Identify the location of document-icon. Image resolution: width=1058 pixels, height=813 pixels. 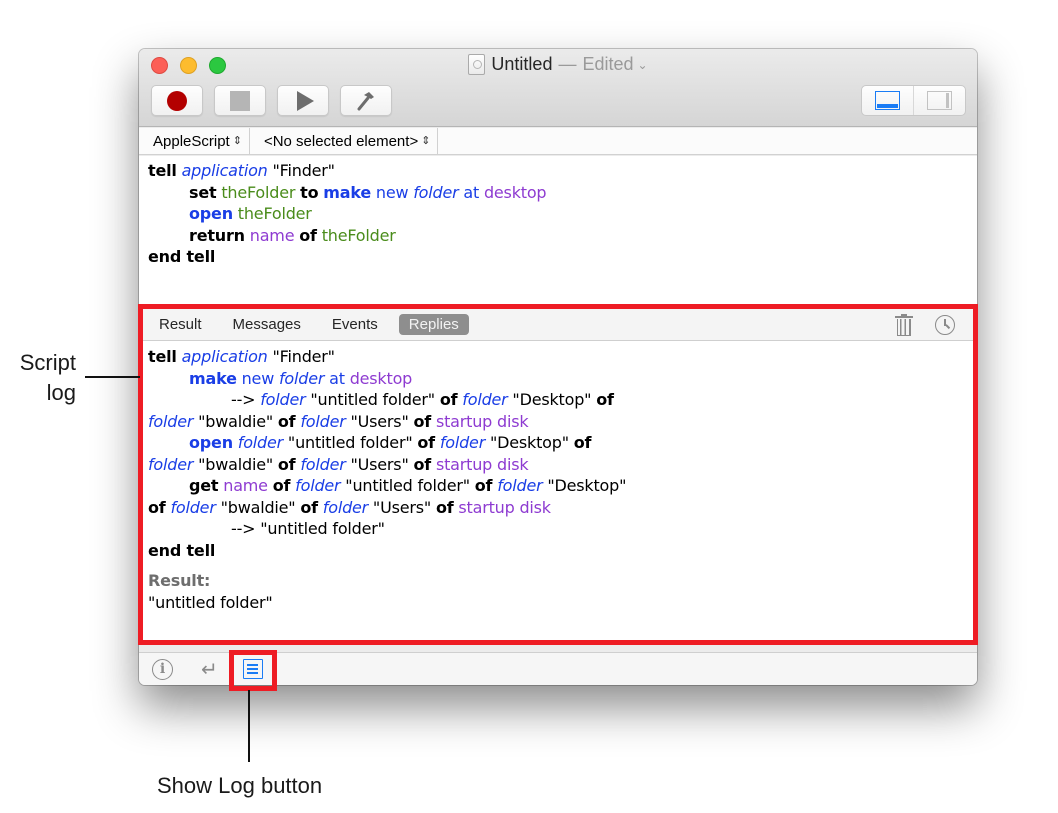
(477, 64).